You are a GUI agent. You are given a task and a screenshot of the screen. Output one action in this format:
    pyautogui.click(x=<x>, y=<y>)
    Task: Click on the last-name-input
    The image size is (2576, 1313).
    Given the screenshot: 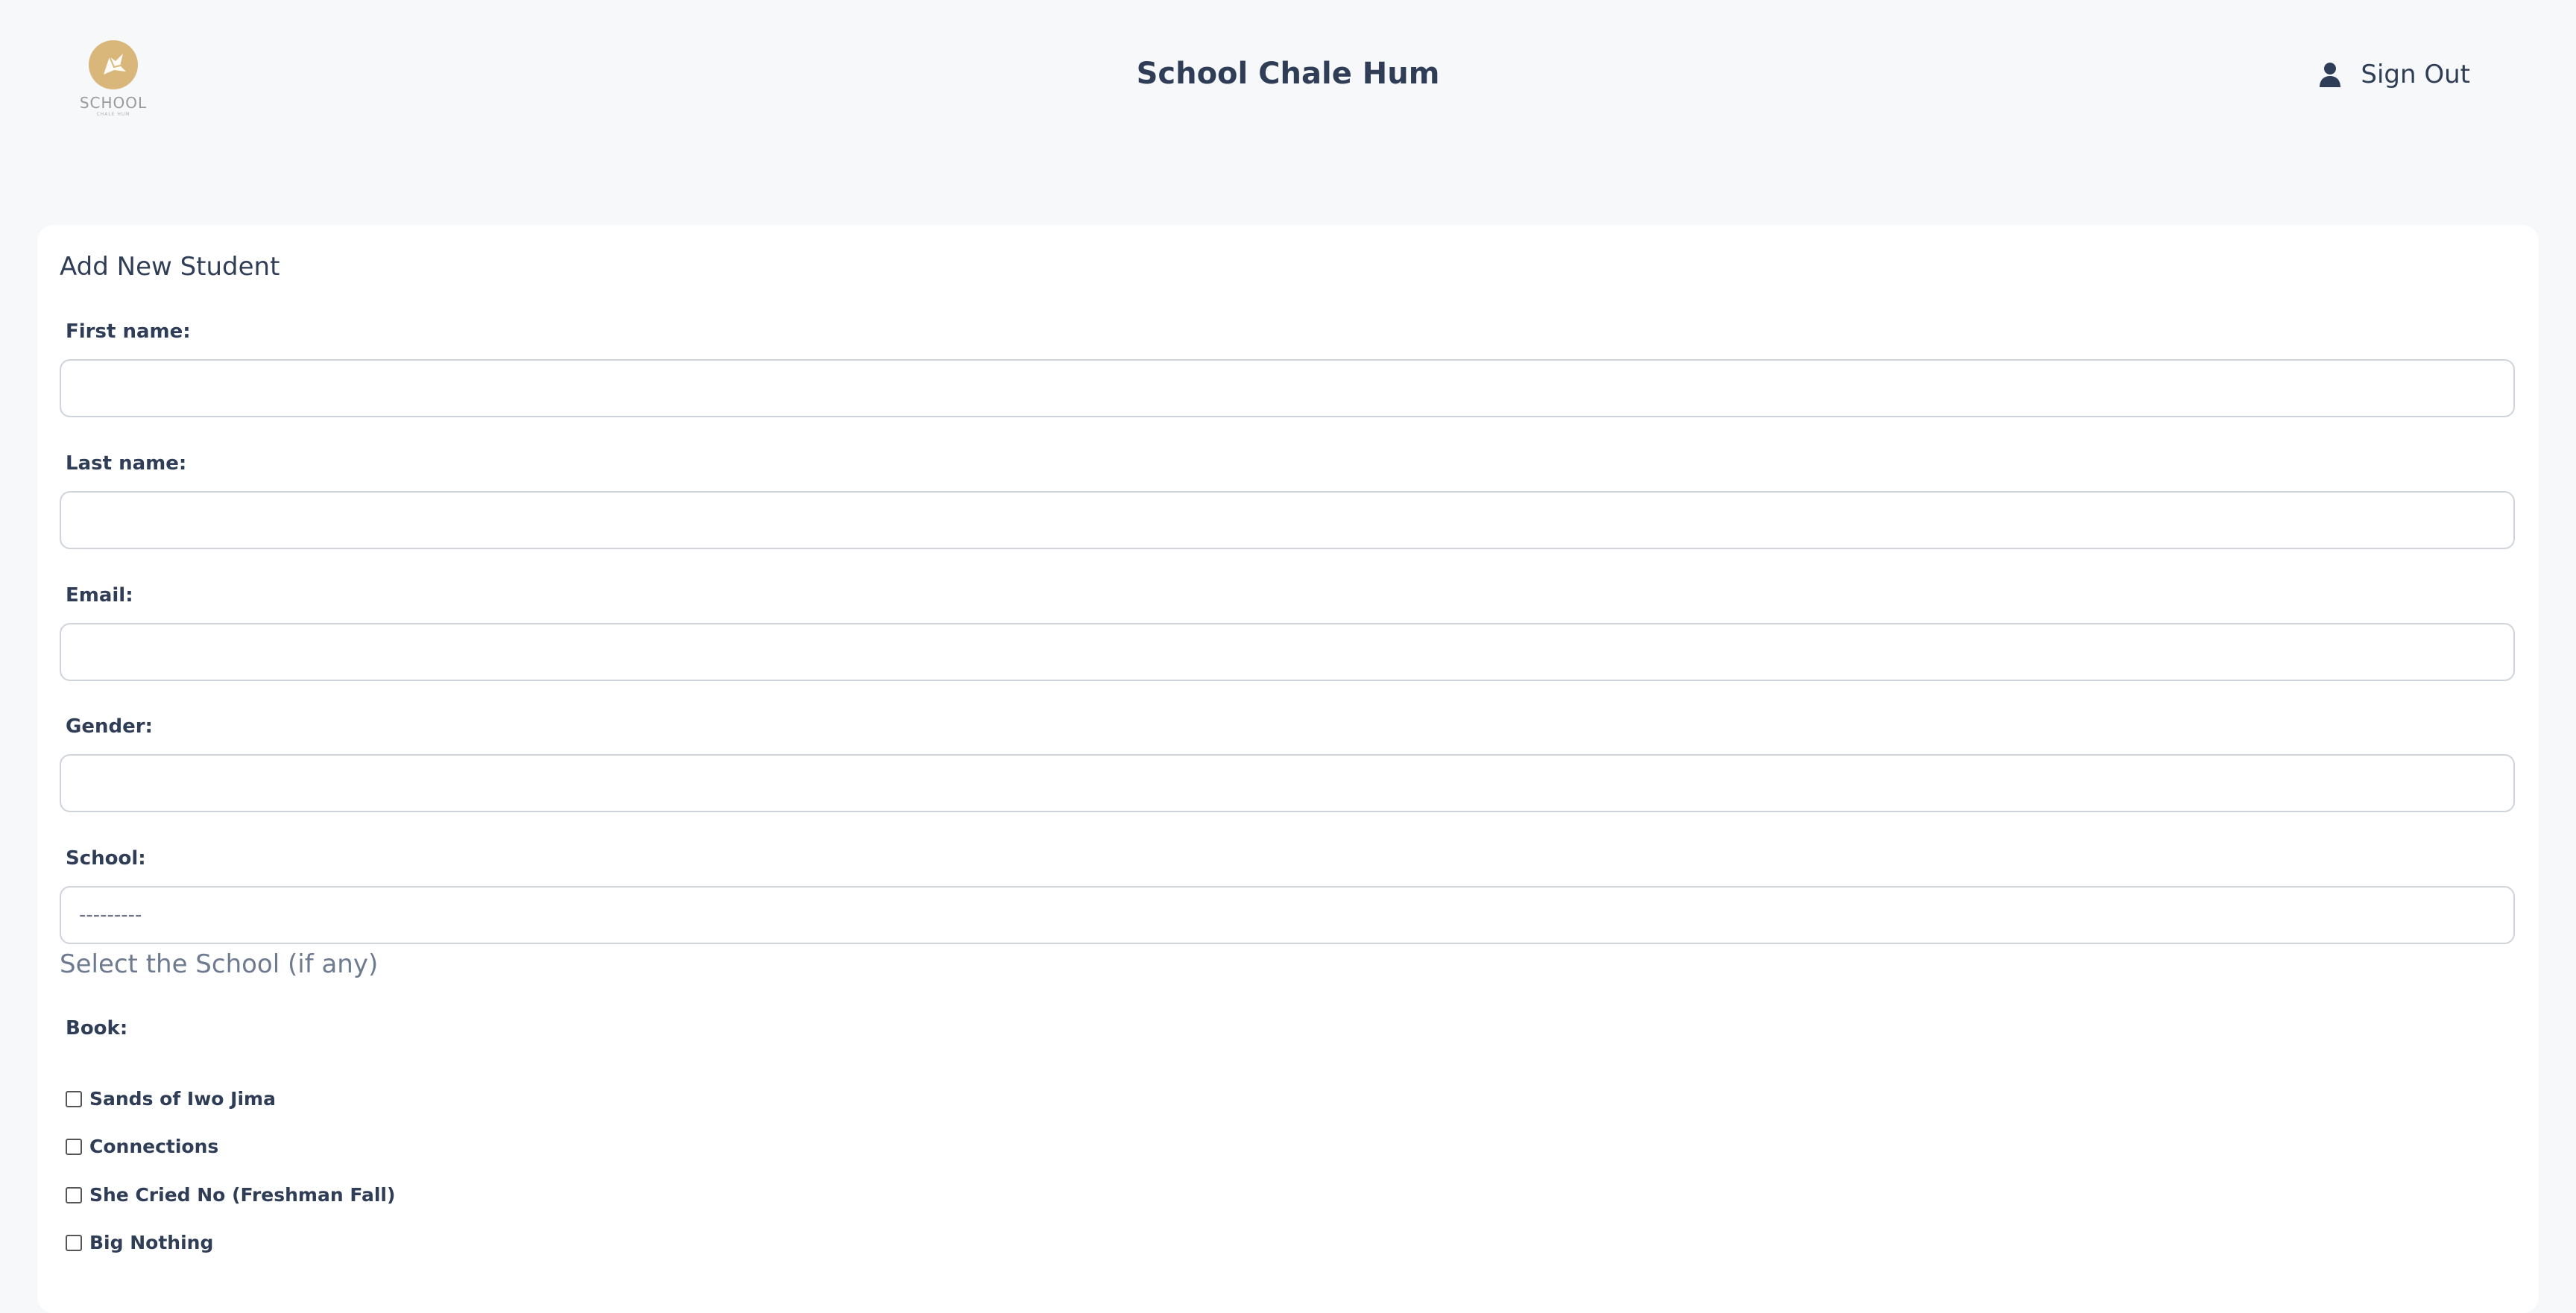 What is the action you would take?
    pyautogui.click(x=1287, y=520)
    